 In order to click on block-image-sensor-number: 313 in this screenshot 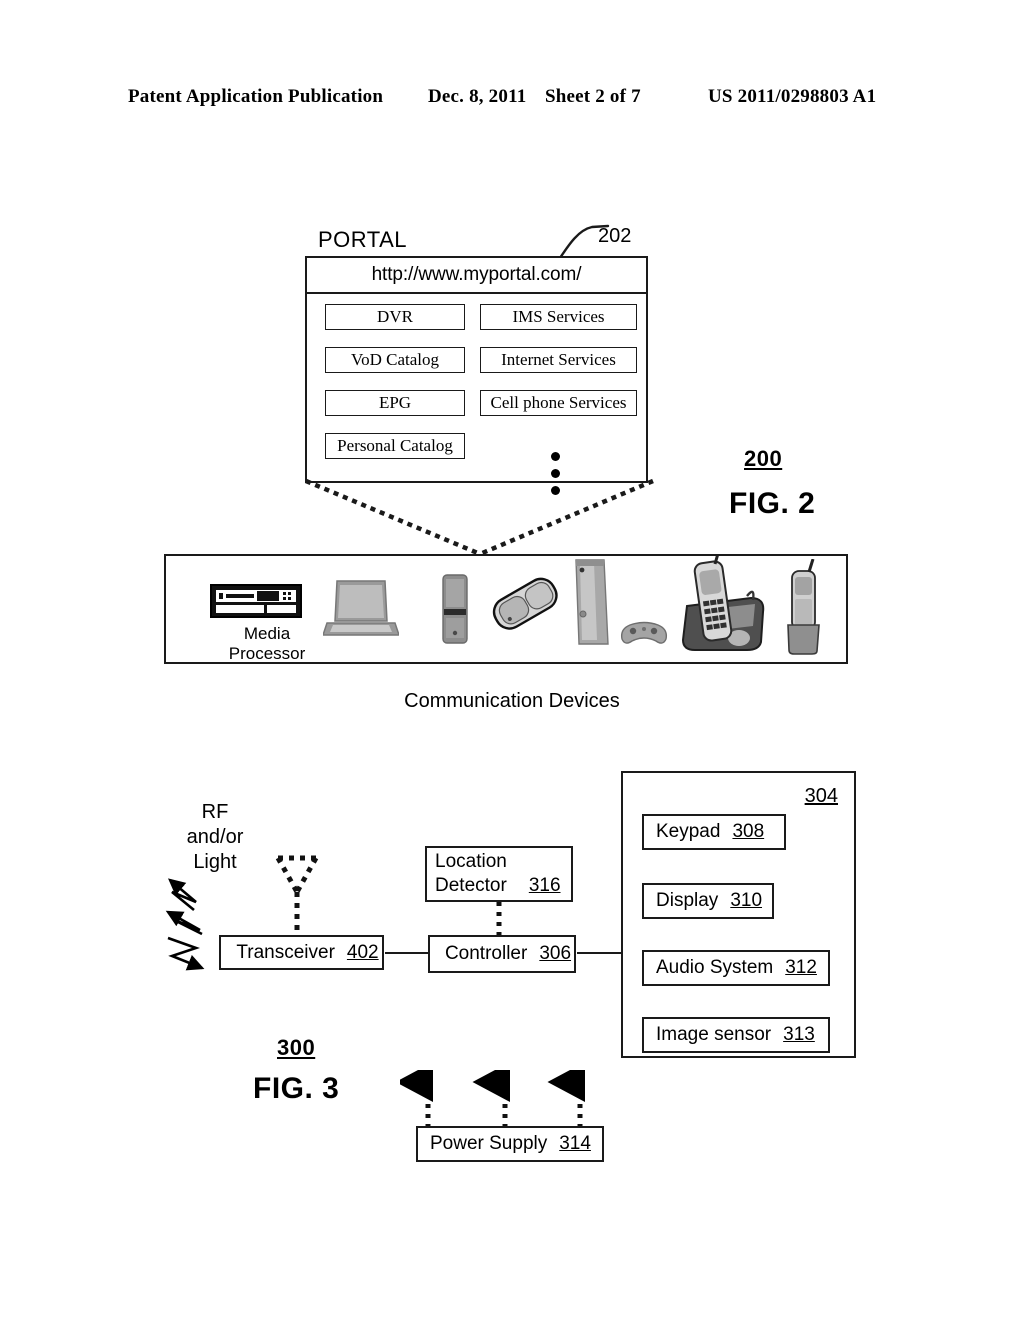, I will do `click(799, 1034)`.